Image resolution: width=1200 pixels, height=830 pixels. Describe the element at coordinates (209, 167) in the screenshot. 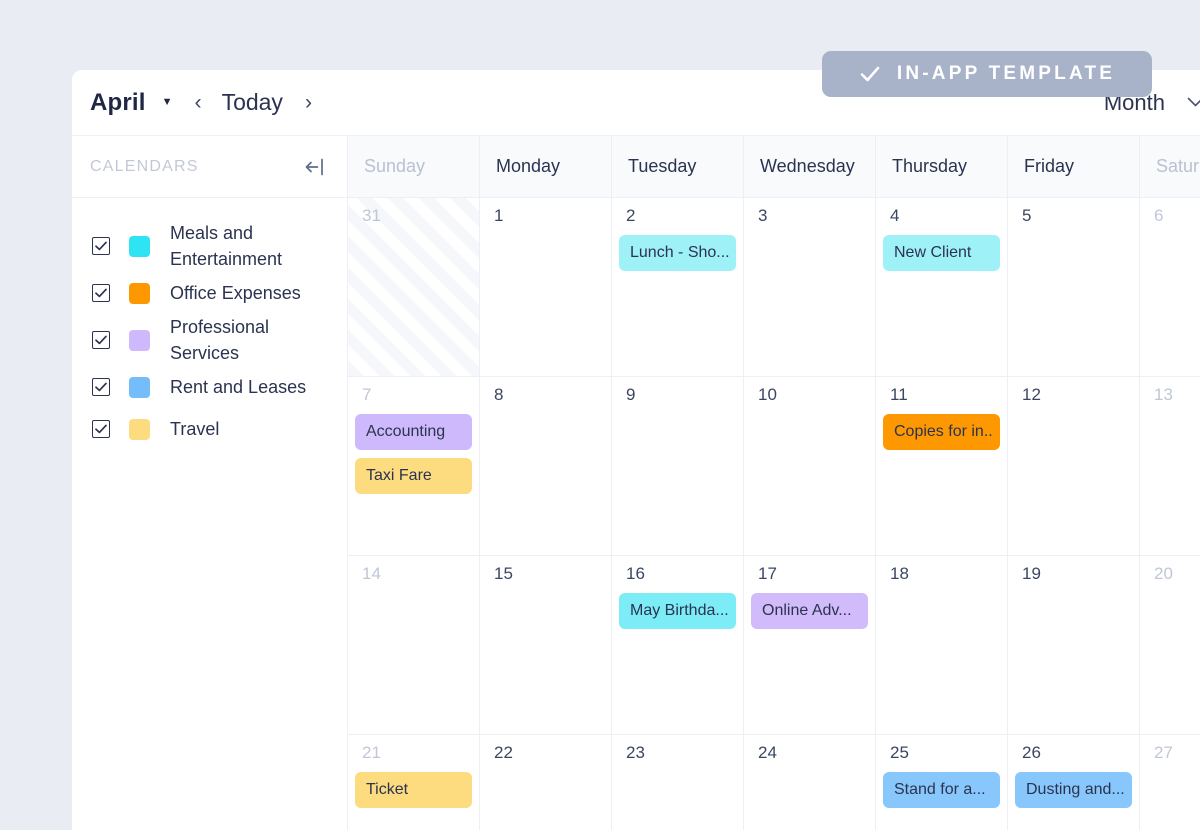

I see `sidebar-header: CALENDARS` at that location.